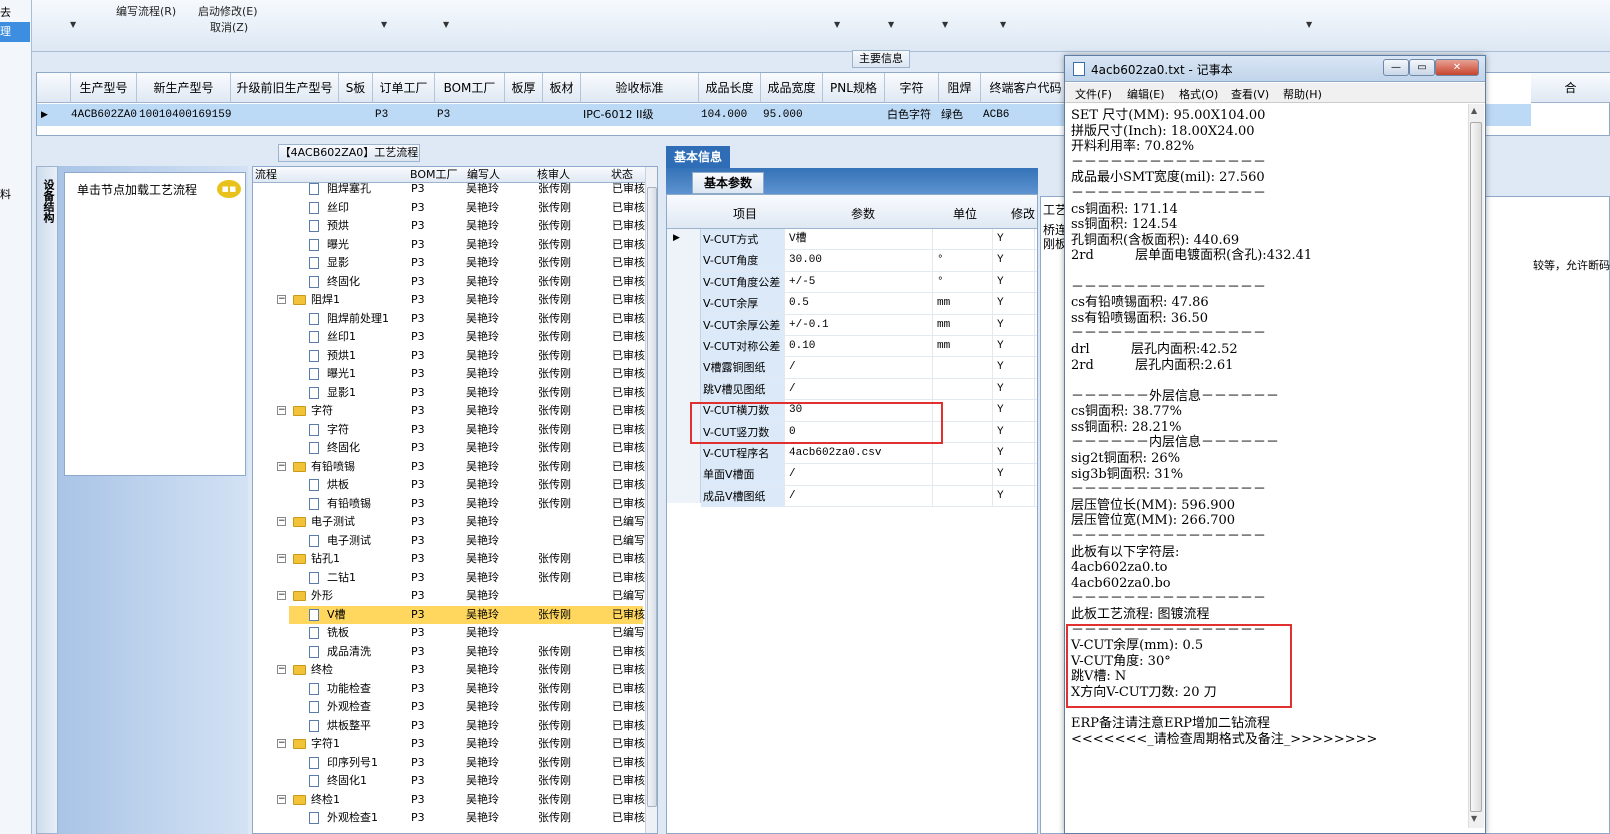  Describe the element at coordinates (449, 670) in the screenshot. I see `tree-row: − 终检 P3 吴艳玲 张传刚 已审核` at that location.